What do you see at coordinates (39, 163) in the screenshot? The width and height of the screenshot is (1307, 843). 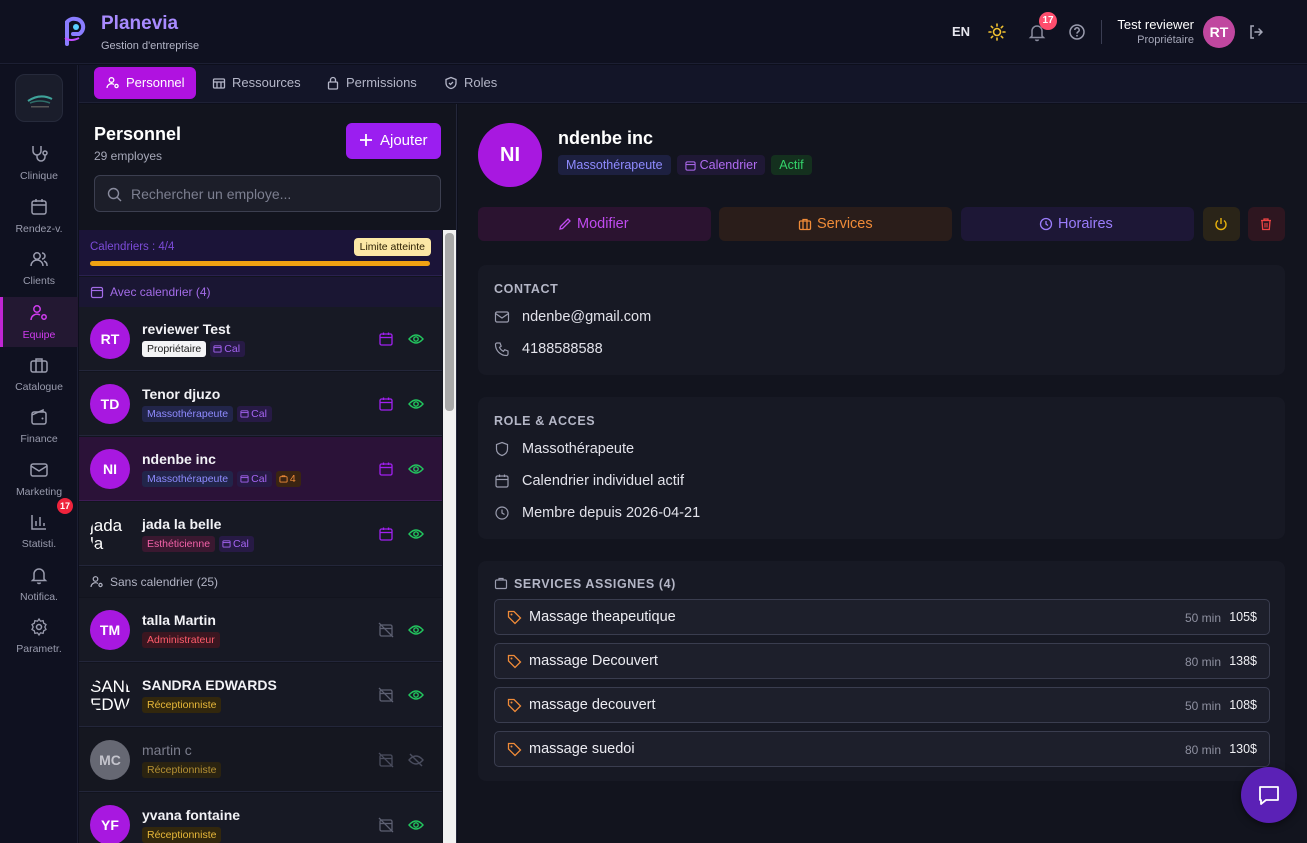 I see `nav-item-clinique: Clinique` at bounding box center [39, 163].